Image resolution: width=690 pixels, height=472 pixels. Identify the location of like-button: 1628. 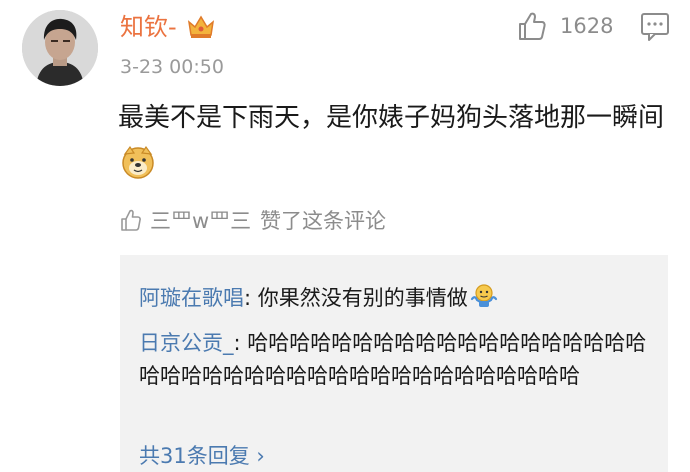
(568, 26).